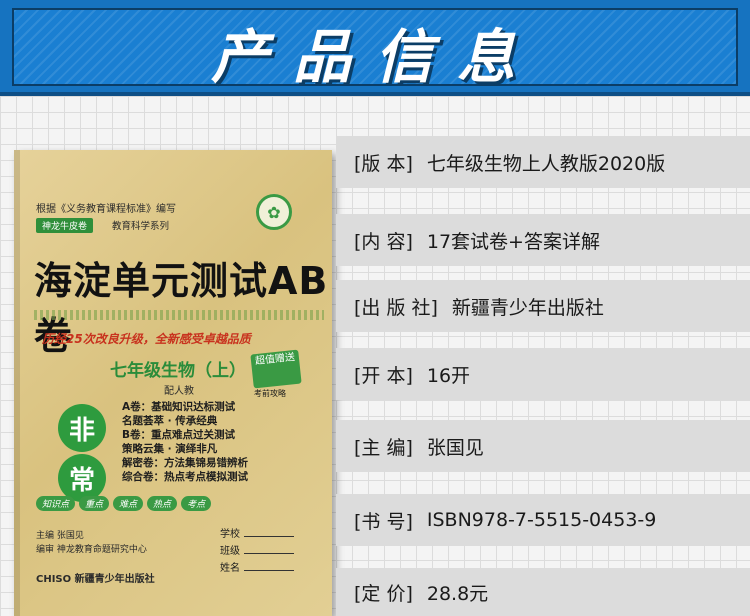 The height and width of the screenshot is (616, 750). I want to click on cover-tag: 考点, so click(196, 503).